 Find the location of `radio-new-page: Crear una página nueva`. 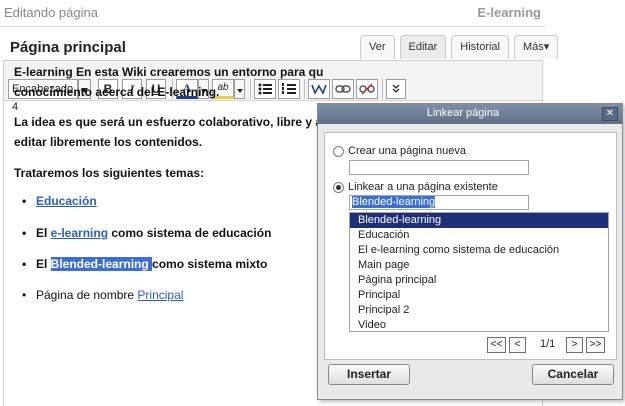

radio-new-page: Crear una página nueva is located at coordinates (399, 151).